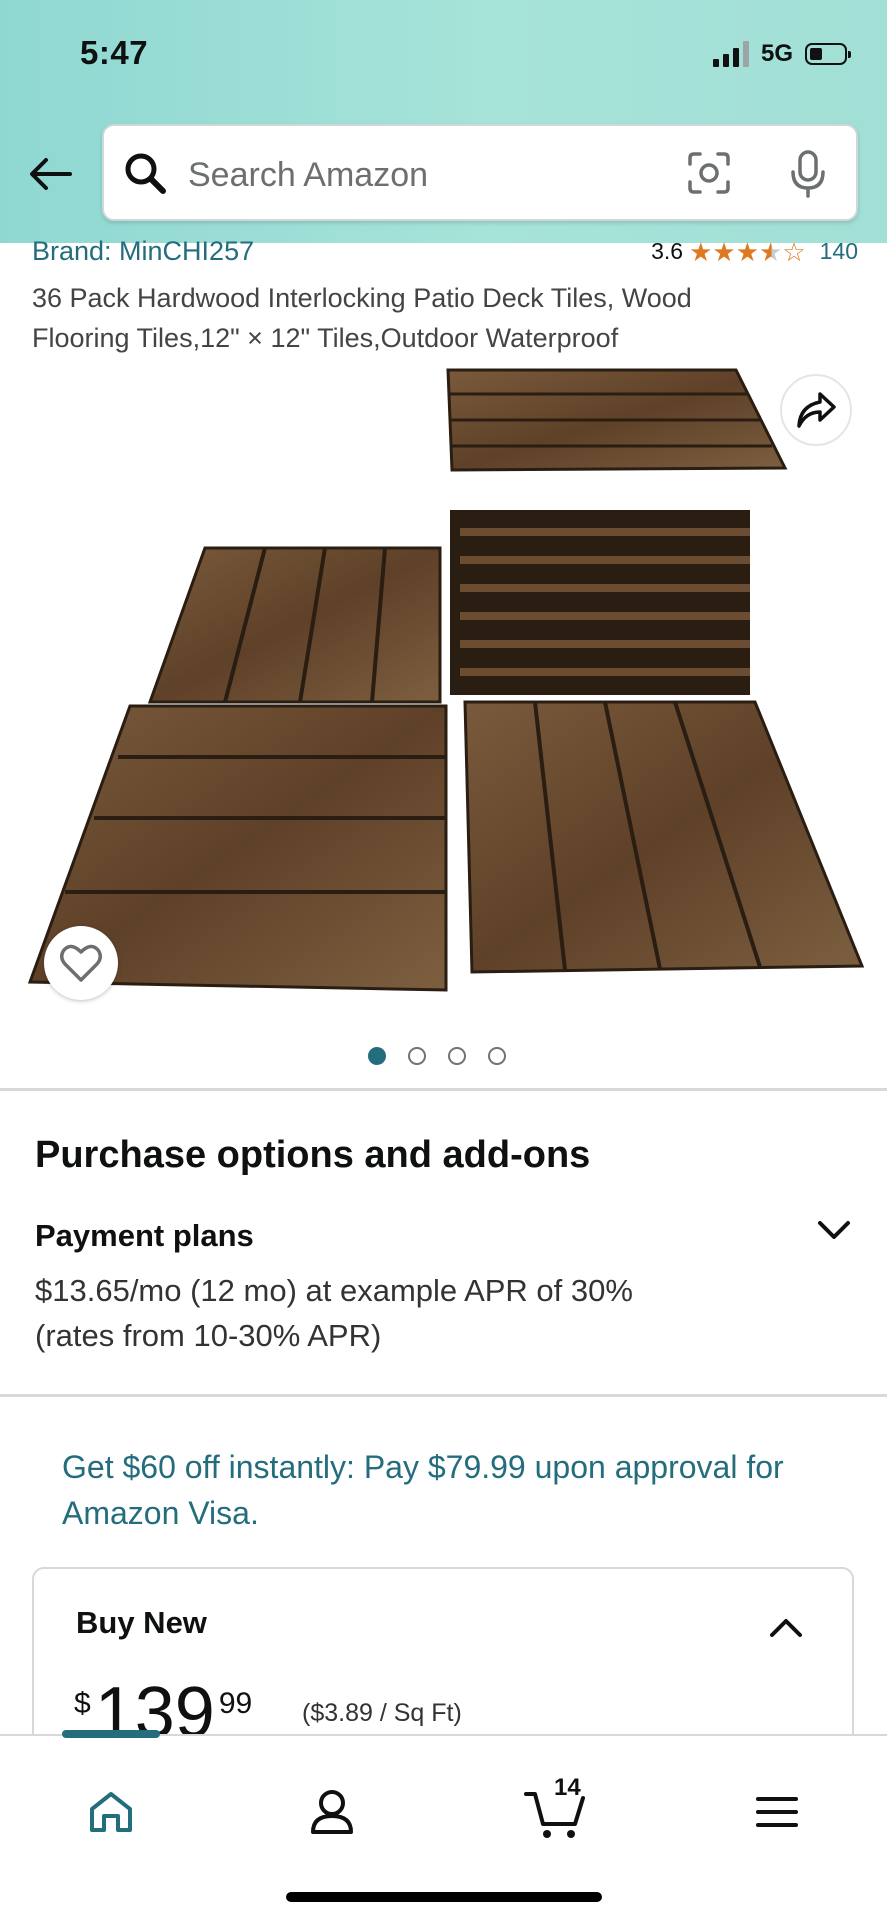  I want to click on status-time: 5:47, so click(114, 52).